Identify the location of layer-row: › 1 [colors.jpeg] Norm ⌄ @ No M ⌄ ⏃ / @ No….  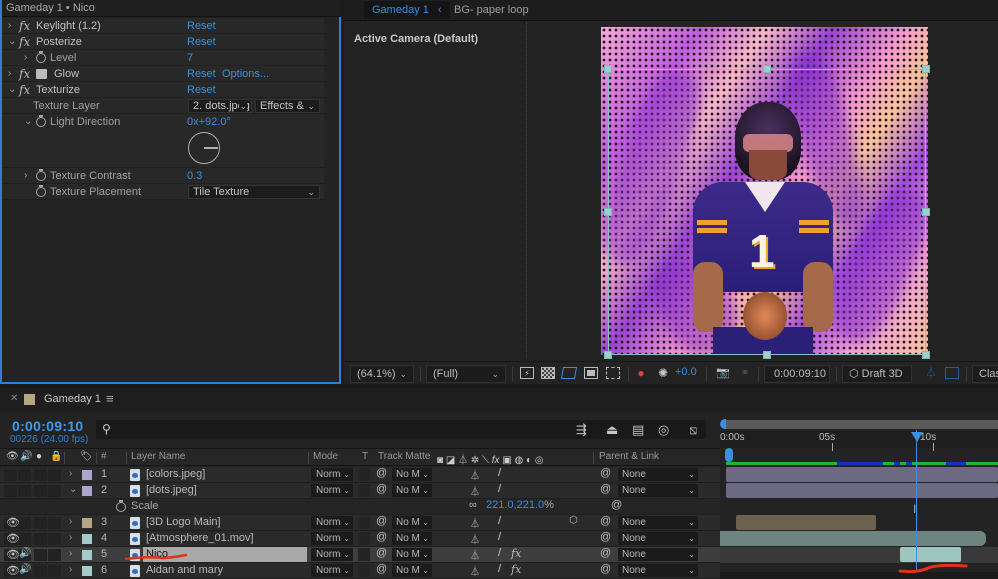
(360, 475).